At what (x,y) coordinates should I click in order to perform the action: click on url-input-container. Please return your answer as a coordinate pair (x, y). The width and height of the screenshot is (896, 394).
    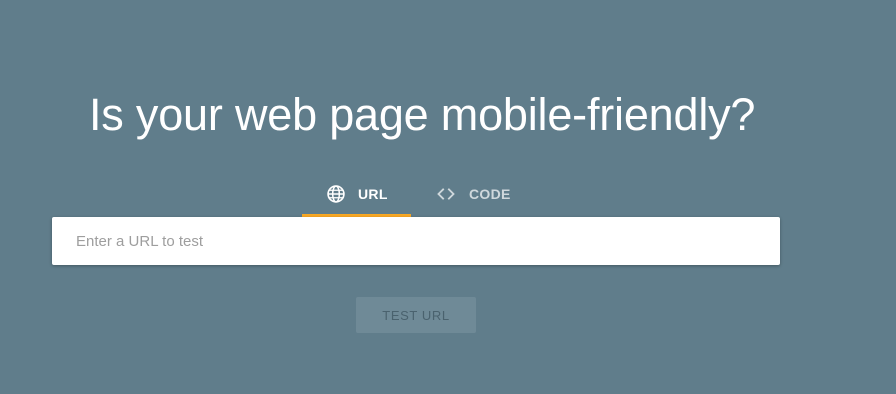
    Looking at the image, I should click on (416, 241).